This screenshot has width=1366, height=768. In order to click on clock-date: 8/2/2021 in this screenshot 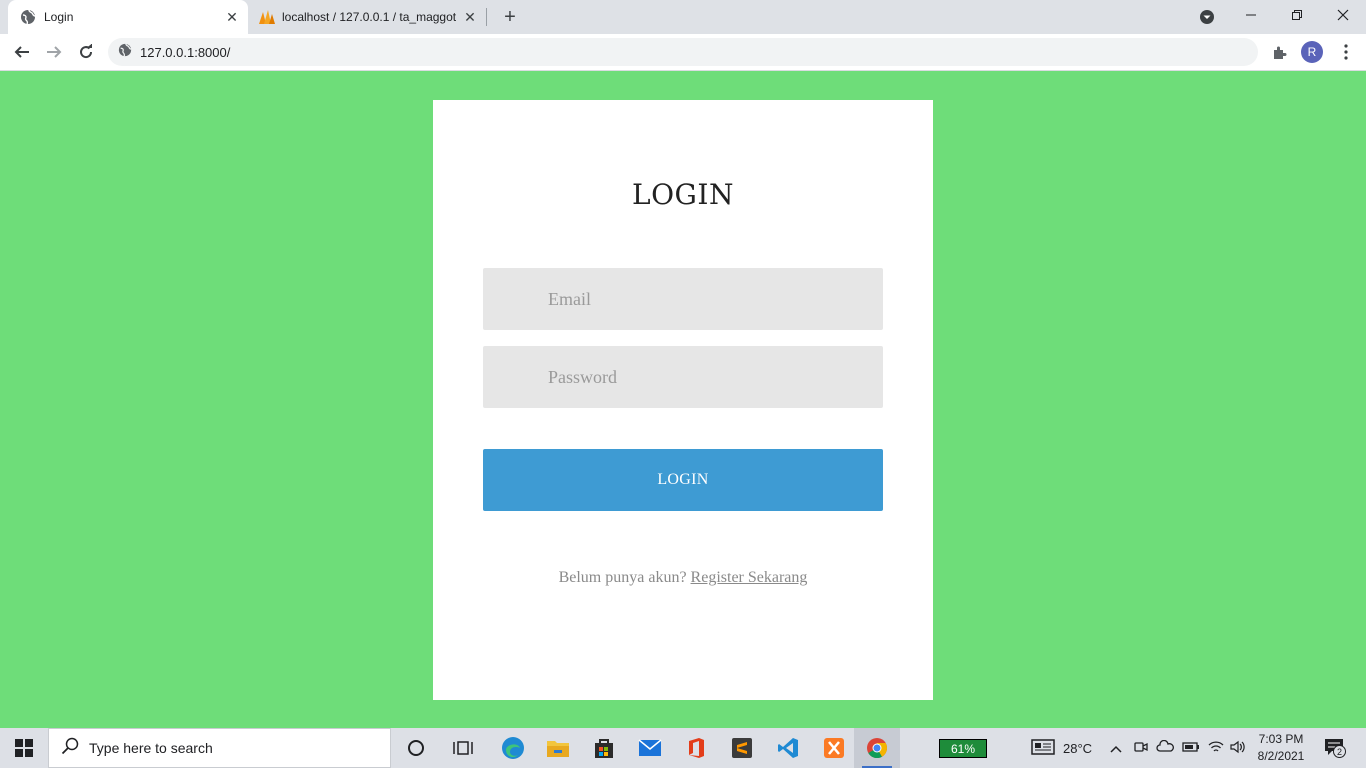, I will do `click(1281, 756)`.